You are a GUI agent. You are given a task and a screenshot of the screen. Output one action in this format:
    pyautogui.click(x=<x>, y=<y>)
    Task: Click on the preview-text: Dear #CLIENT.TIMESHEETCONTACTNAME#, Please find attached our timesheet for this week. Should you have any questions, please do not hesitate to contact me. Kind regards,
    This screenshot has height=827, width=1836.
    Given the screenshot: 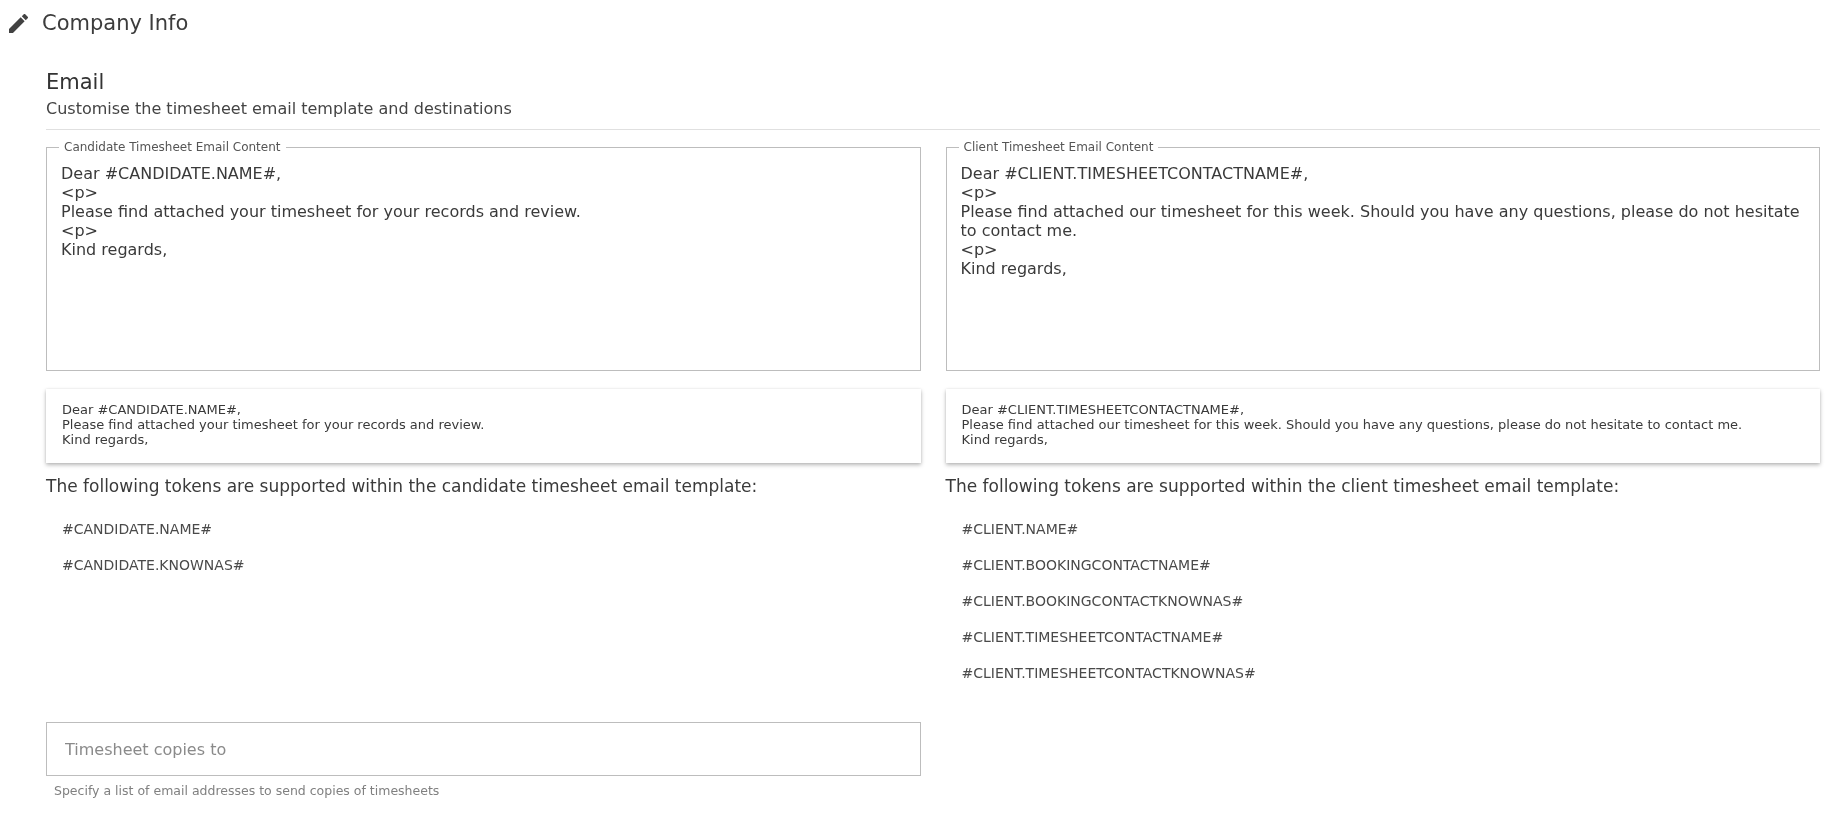 What is the action you would take?
    pyautogui.click(x=1352, y=424)
    